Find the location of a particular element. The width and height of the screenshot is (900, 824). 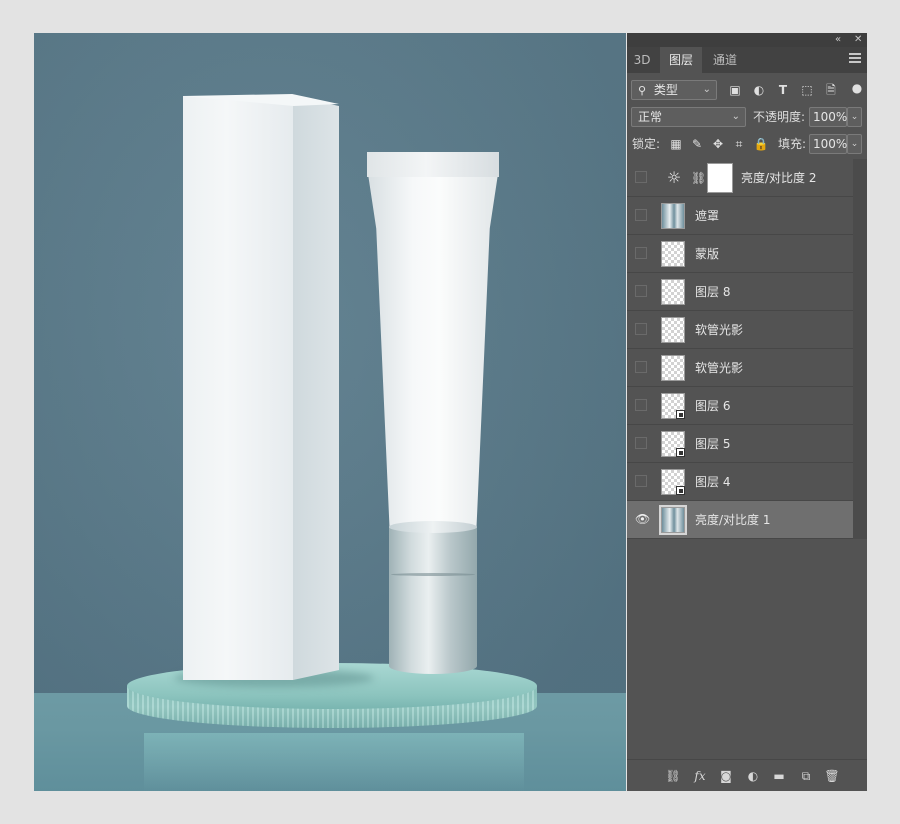

brightness-adjustment-icon: ☼ is located at coordinates (674, 177).